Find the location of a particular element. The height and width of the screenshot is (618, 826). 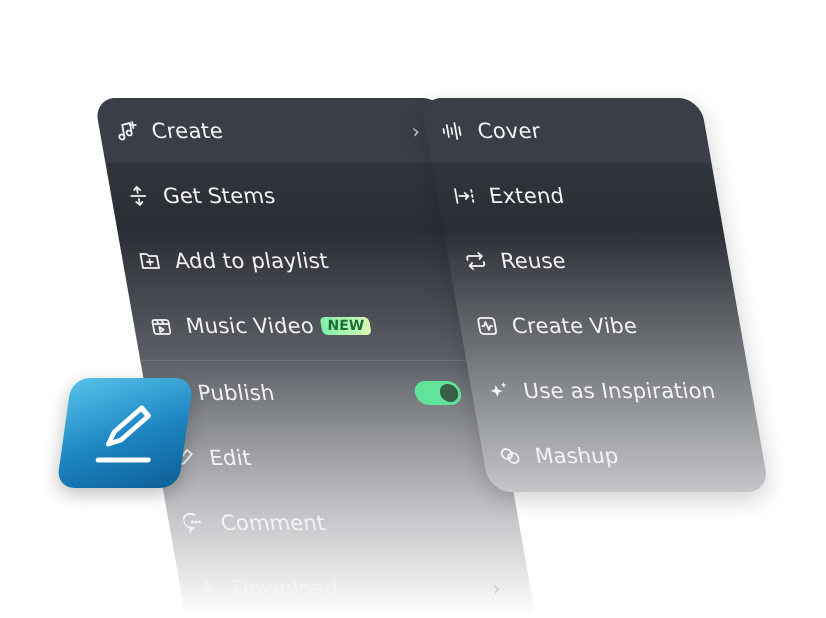

menu-item-edit: Edit is located at coordinates (332, 457).